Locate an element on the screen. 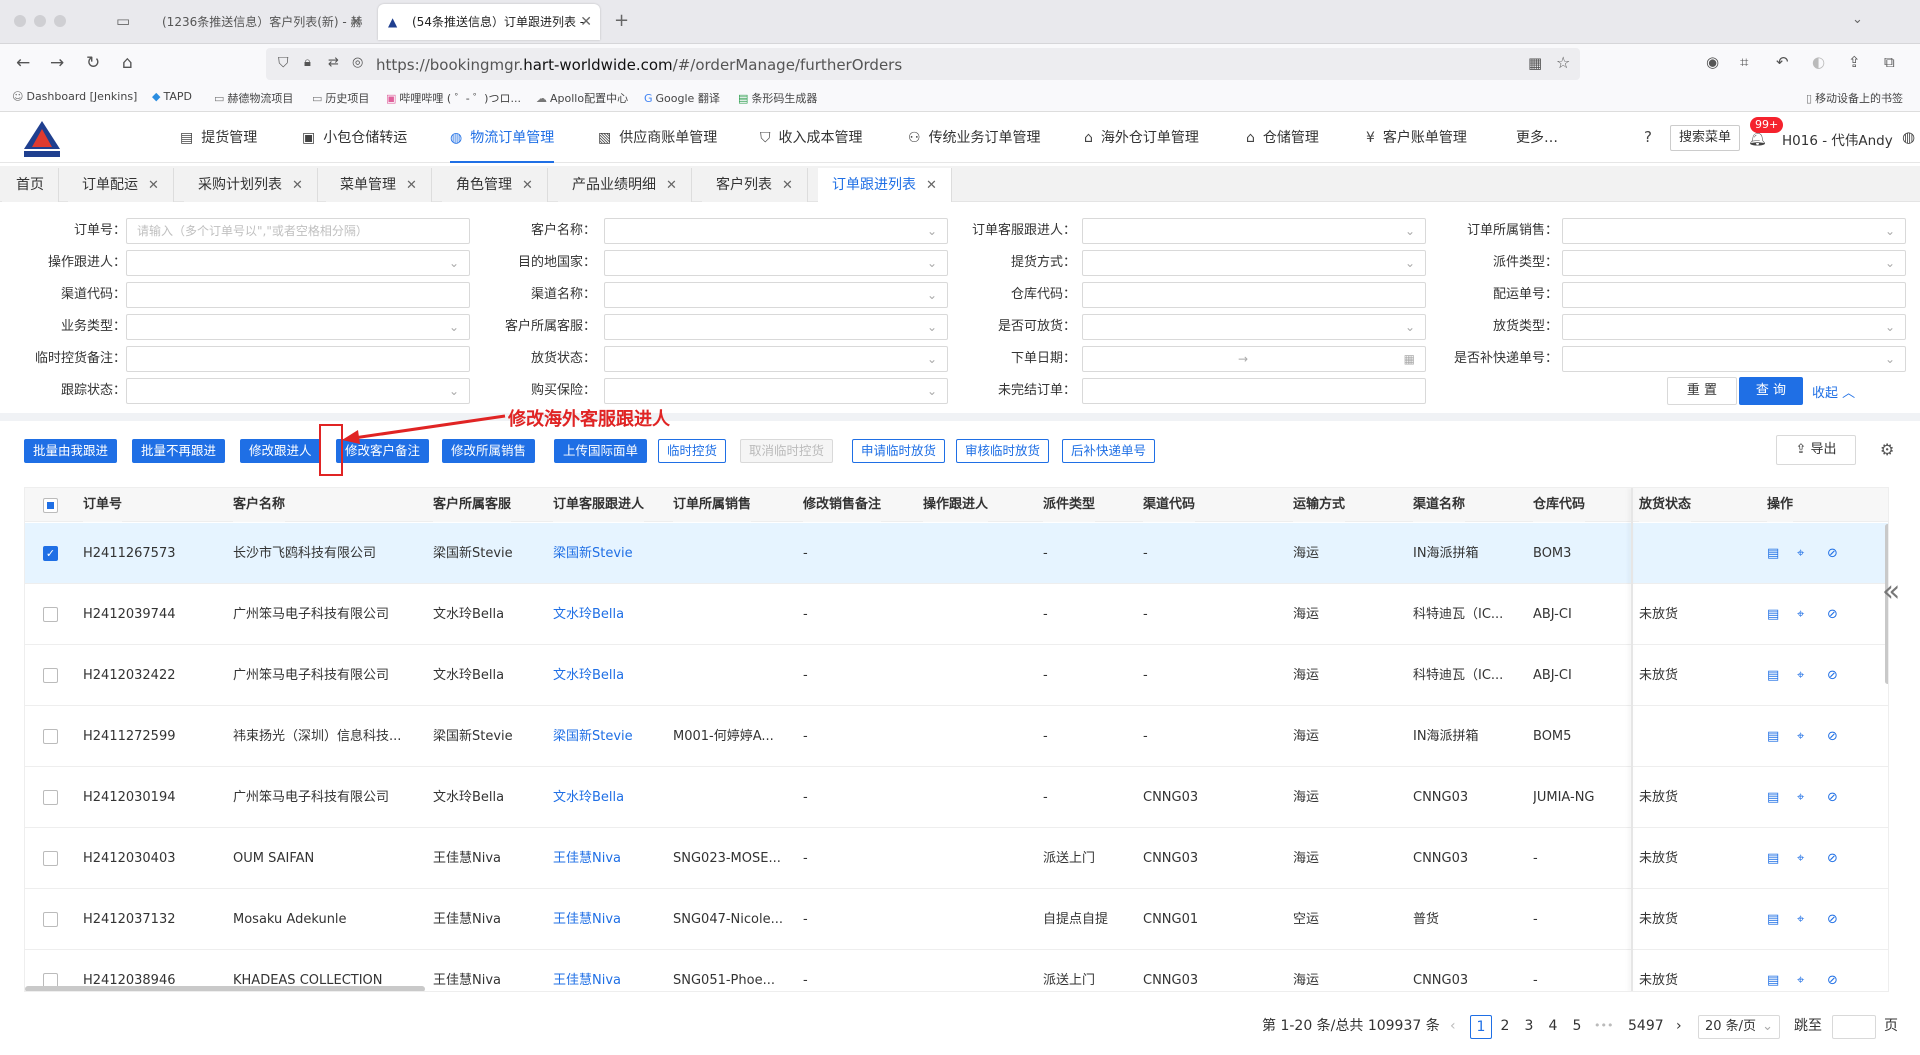 The width and height of the screenshot is (1920, 1055). tab-menu-management: 菜单管理 ✕ is located at coordinates (379, 185).